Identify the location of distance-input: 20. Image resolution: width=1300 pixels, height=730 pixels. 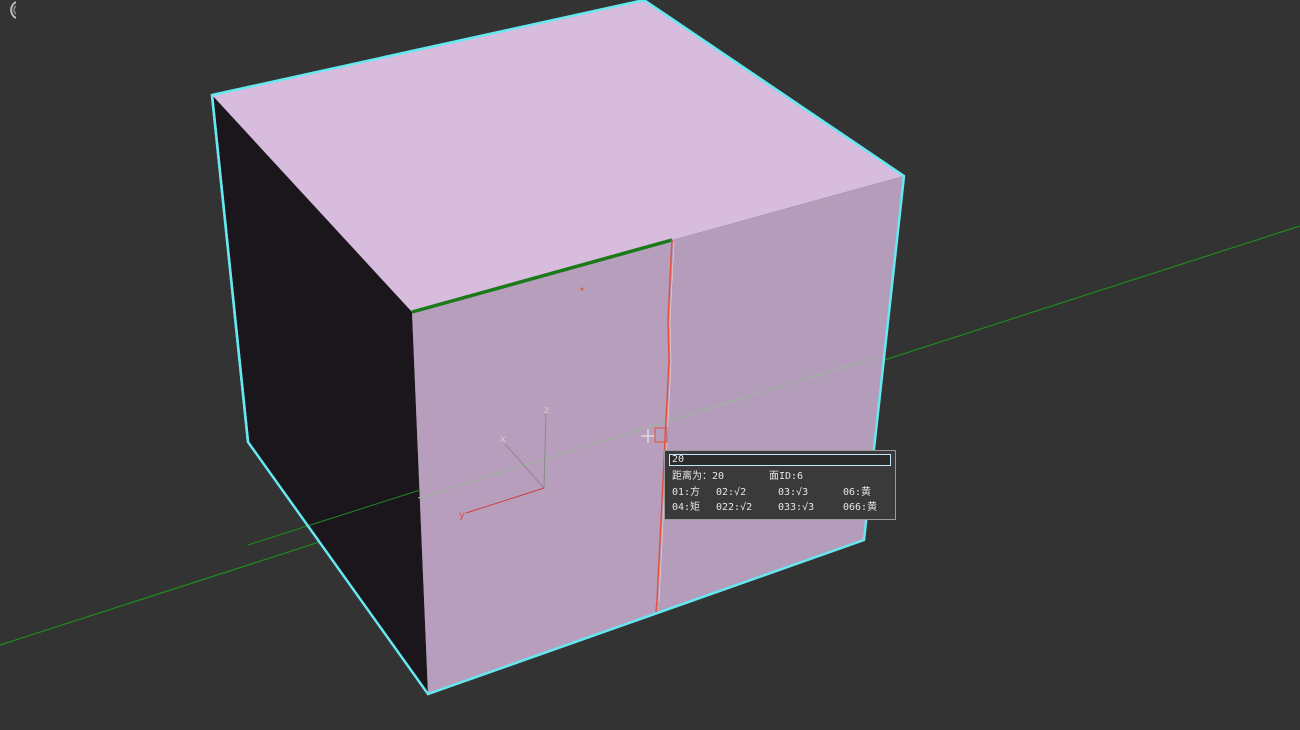
(780, 460).